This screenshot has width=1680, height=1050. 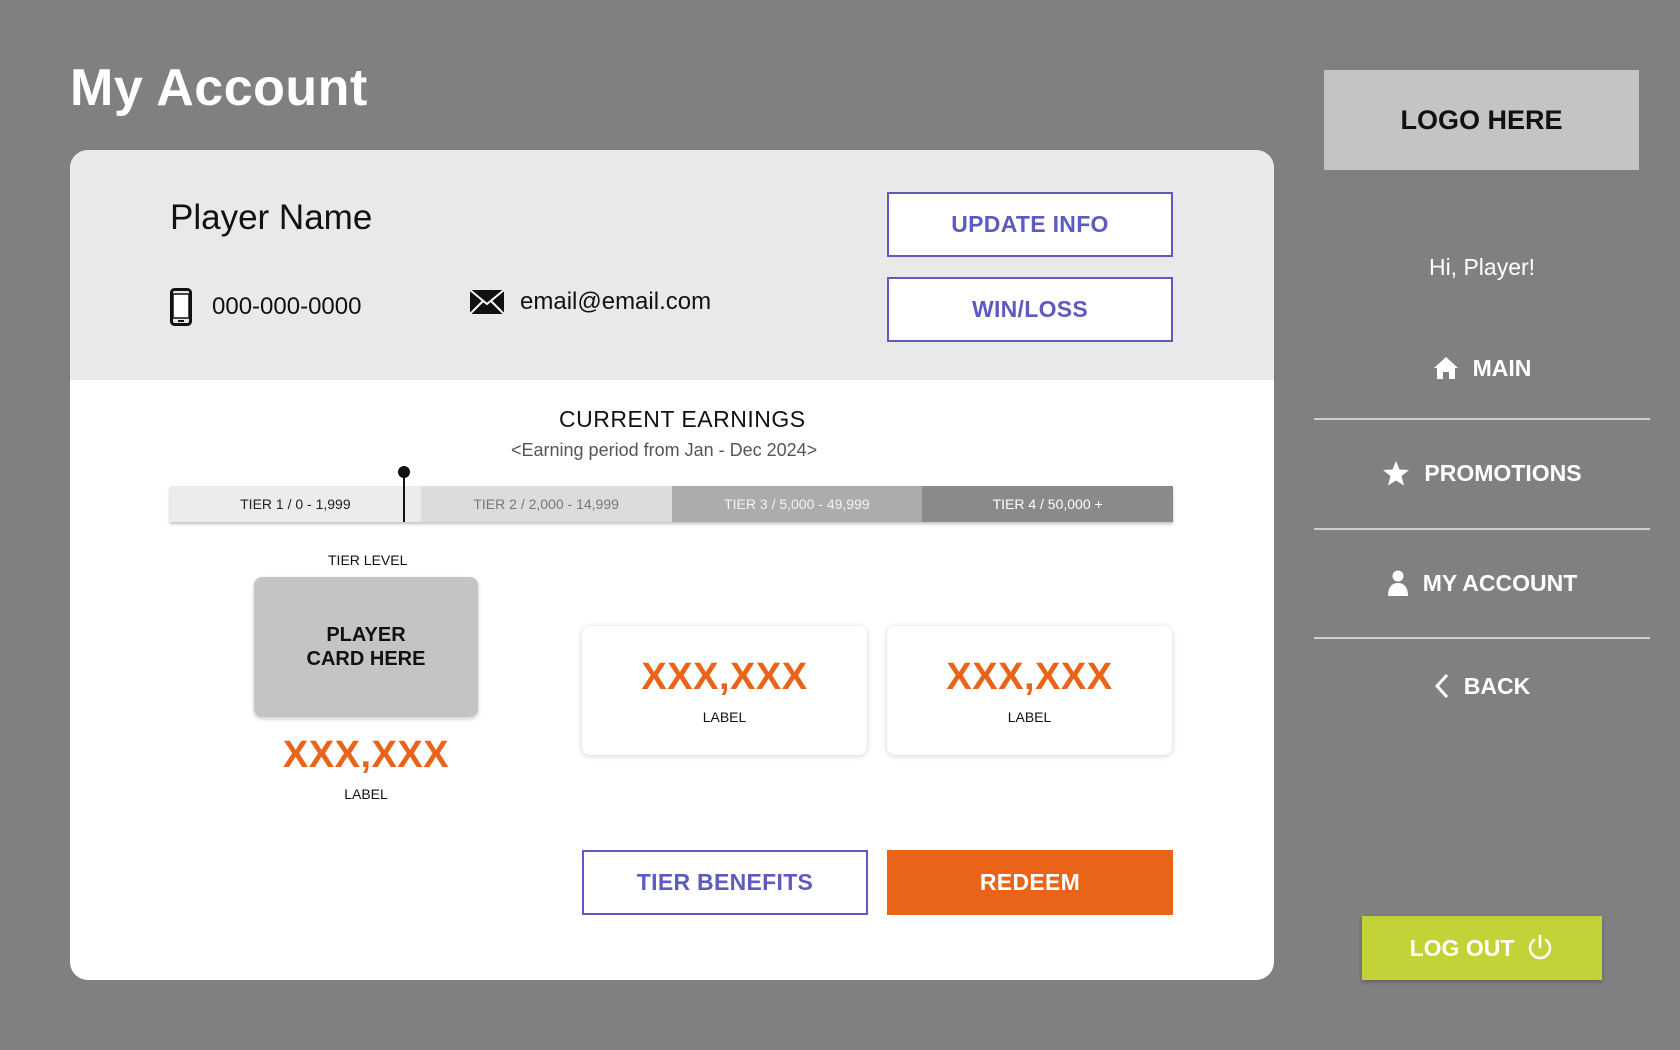 What do you see at coordinates (1497, 685) in the screenshot?
I see `nav-item-label: BACK` at bounding box center [1497, 685].